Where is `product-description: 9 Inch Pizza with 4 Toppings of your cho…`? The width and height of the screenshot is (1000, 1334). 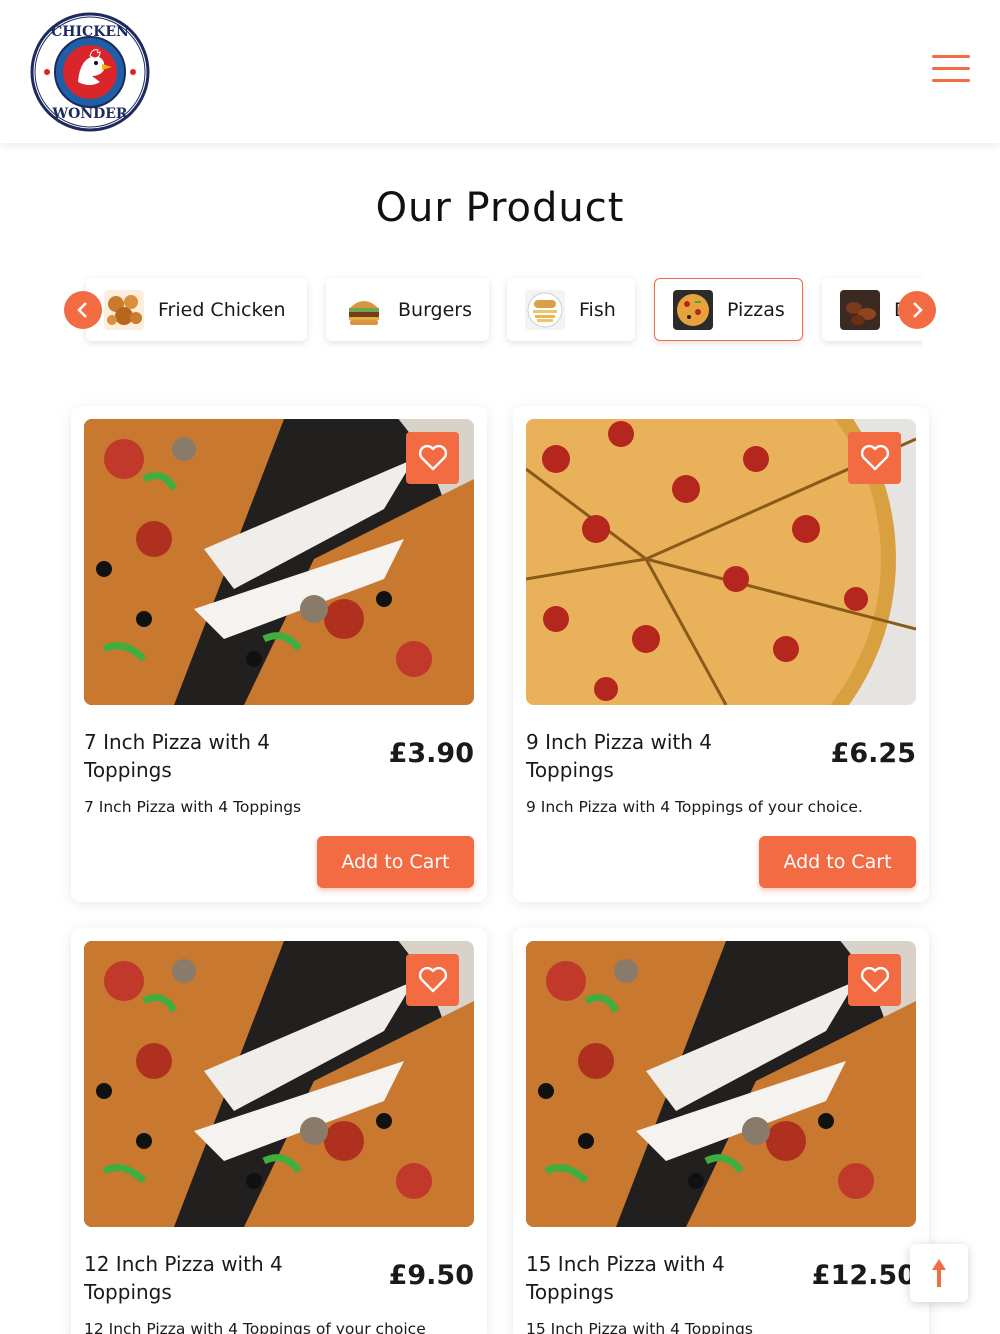 product-description: 9 Inch Pizza with 4 Toppings of your cho… is located at coordinates (694, 807).